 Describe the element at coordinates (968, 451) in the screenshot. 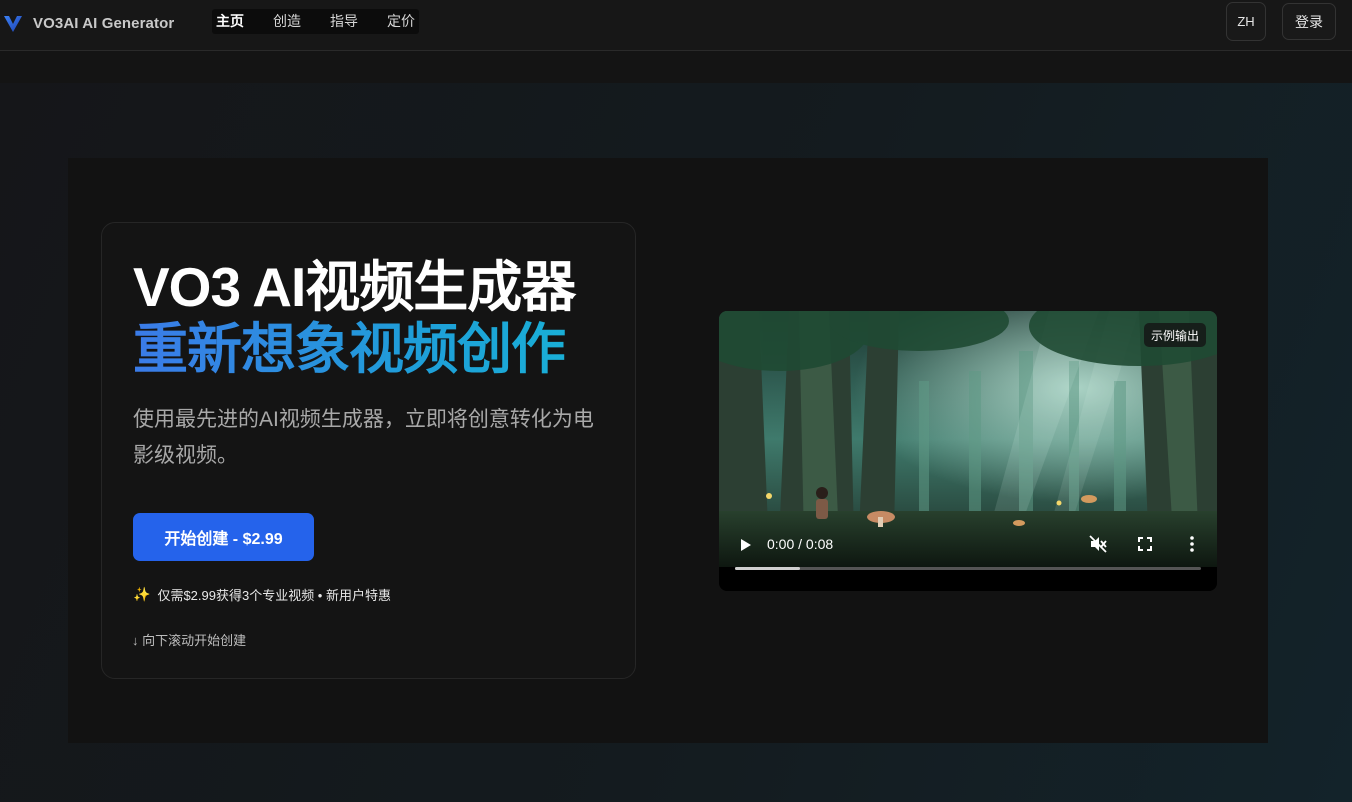

I see `sample-video-player: 示例输出 0:00 / 0:08` at that location.